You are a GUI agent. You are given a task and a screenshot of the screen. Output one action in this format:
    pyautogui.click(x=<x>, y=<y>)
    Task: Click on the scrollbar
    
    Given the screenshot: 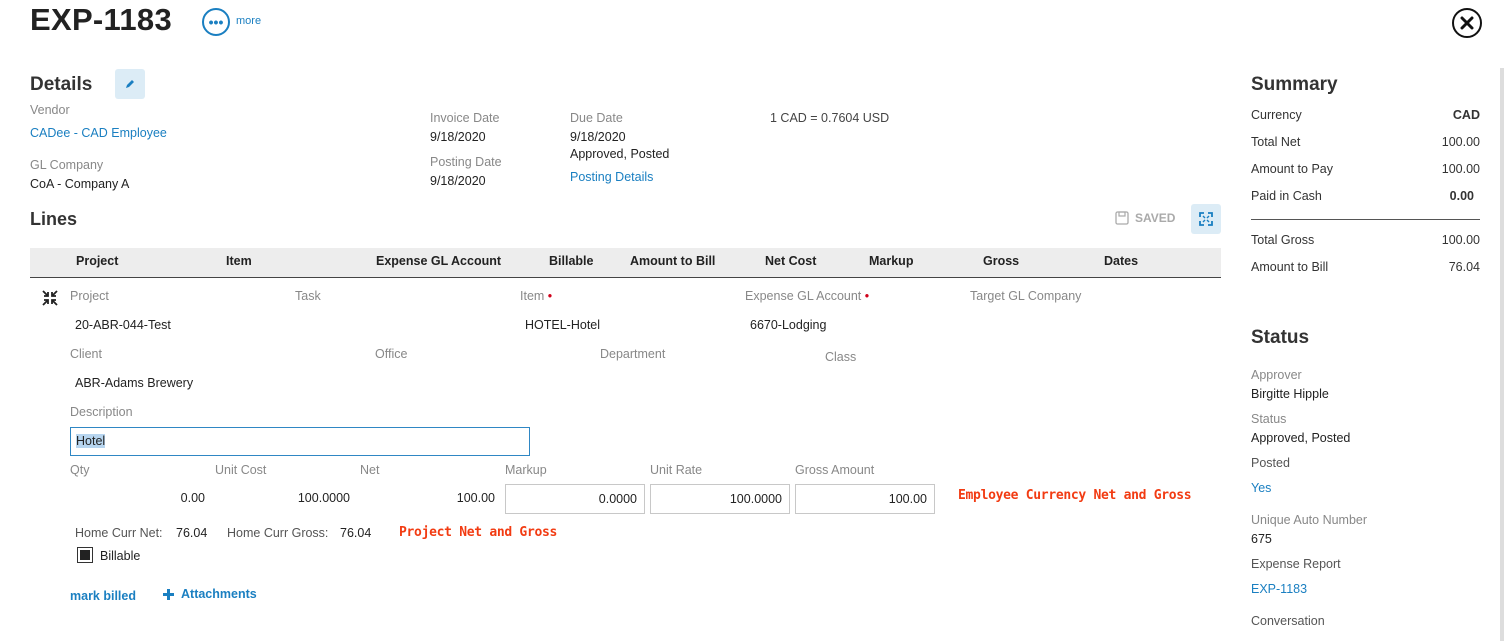 What is the action you would take?
    pyautogui.click(x=1502, y=354)
    